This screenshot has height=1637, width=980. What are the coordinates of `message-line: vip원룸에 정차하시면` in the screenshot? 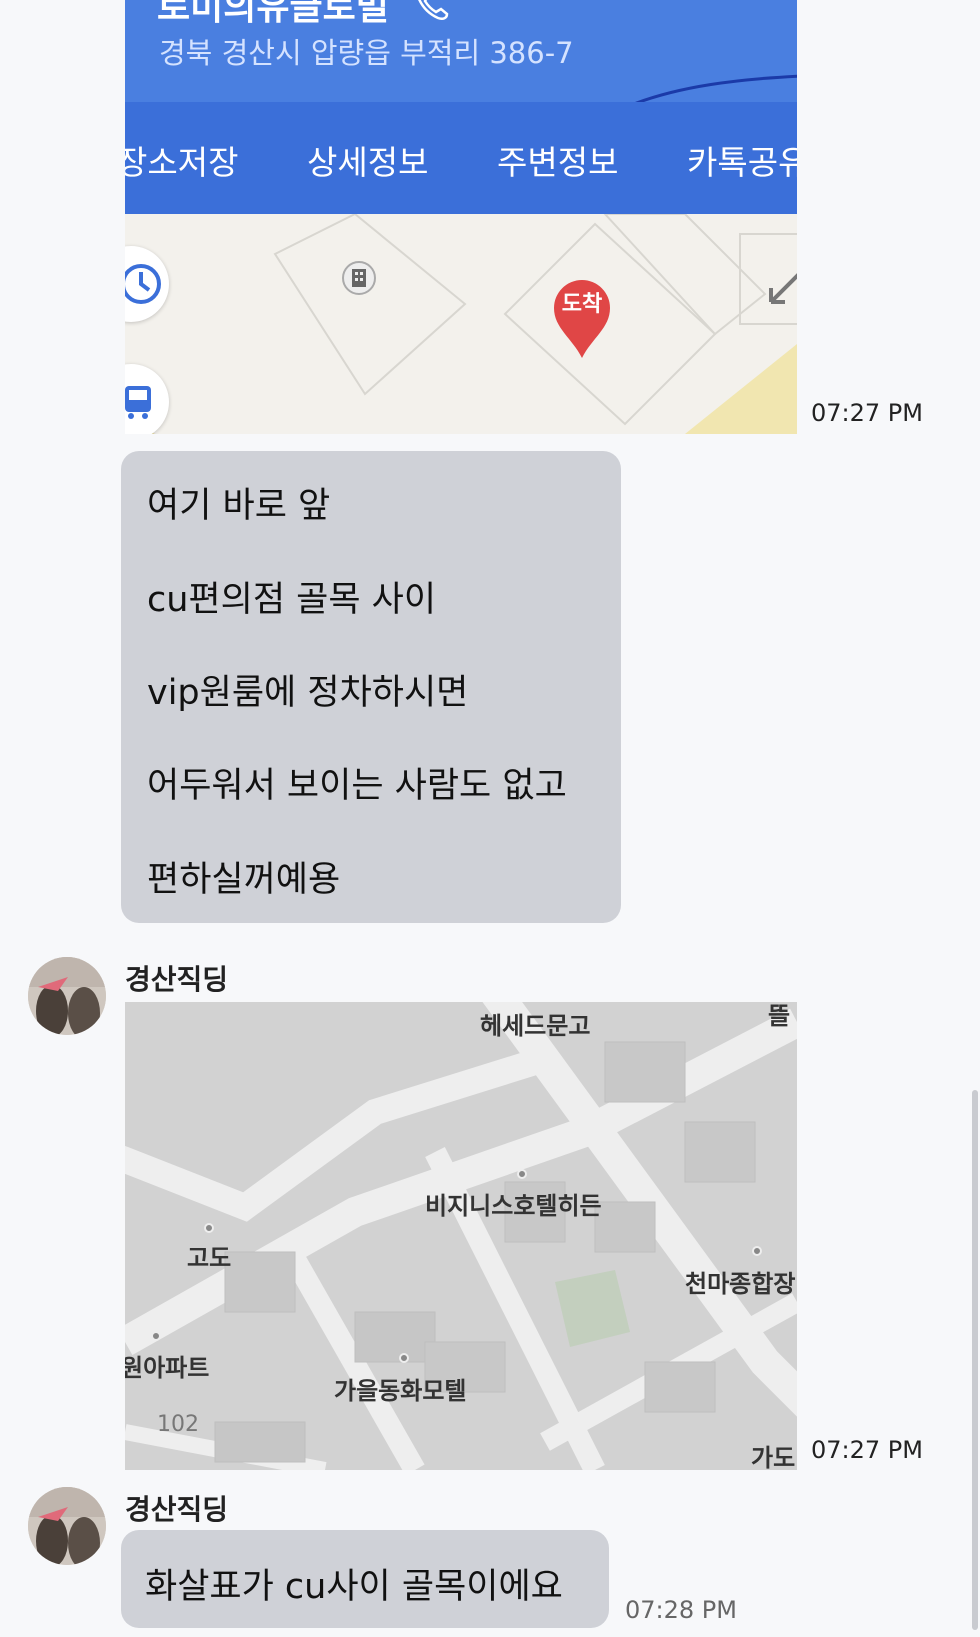 It's located at (308, 693).